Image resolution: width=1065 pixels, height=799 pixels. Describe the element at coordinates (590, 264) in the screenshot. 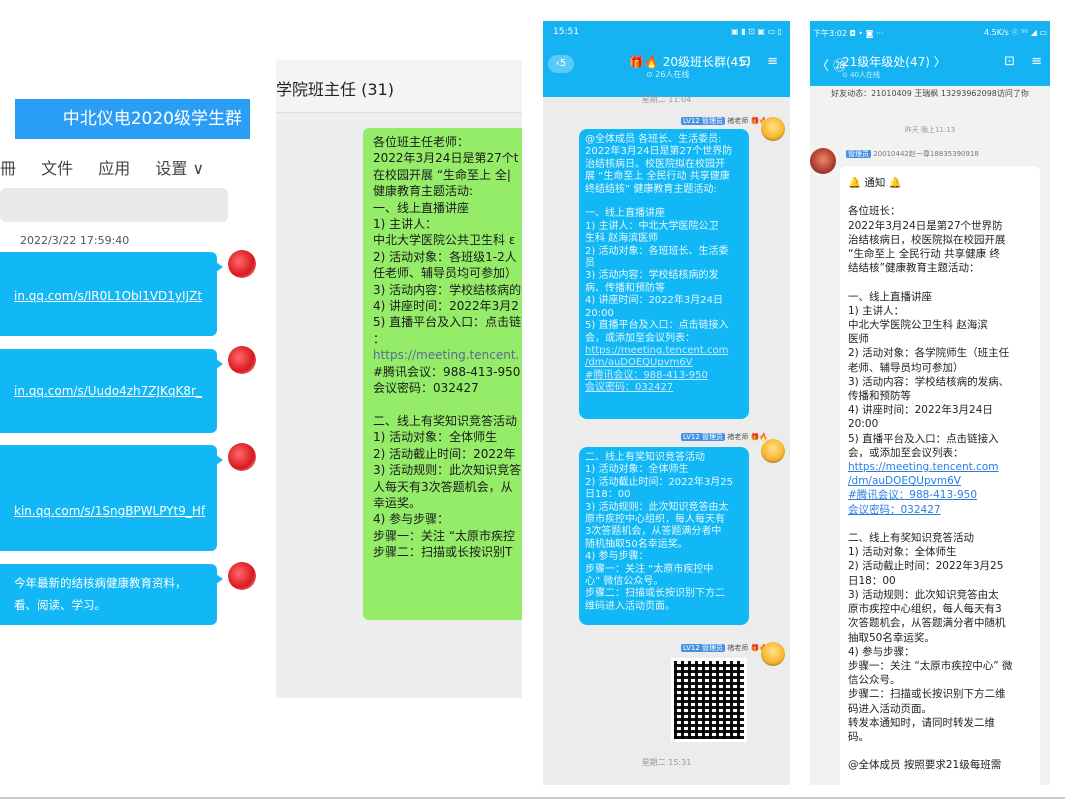

I see `message-line: 员` at that location.